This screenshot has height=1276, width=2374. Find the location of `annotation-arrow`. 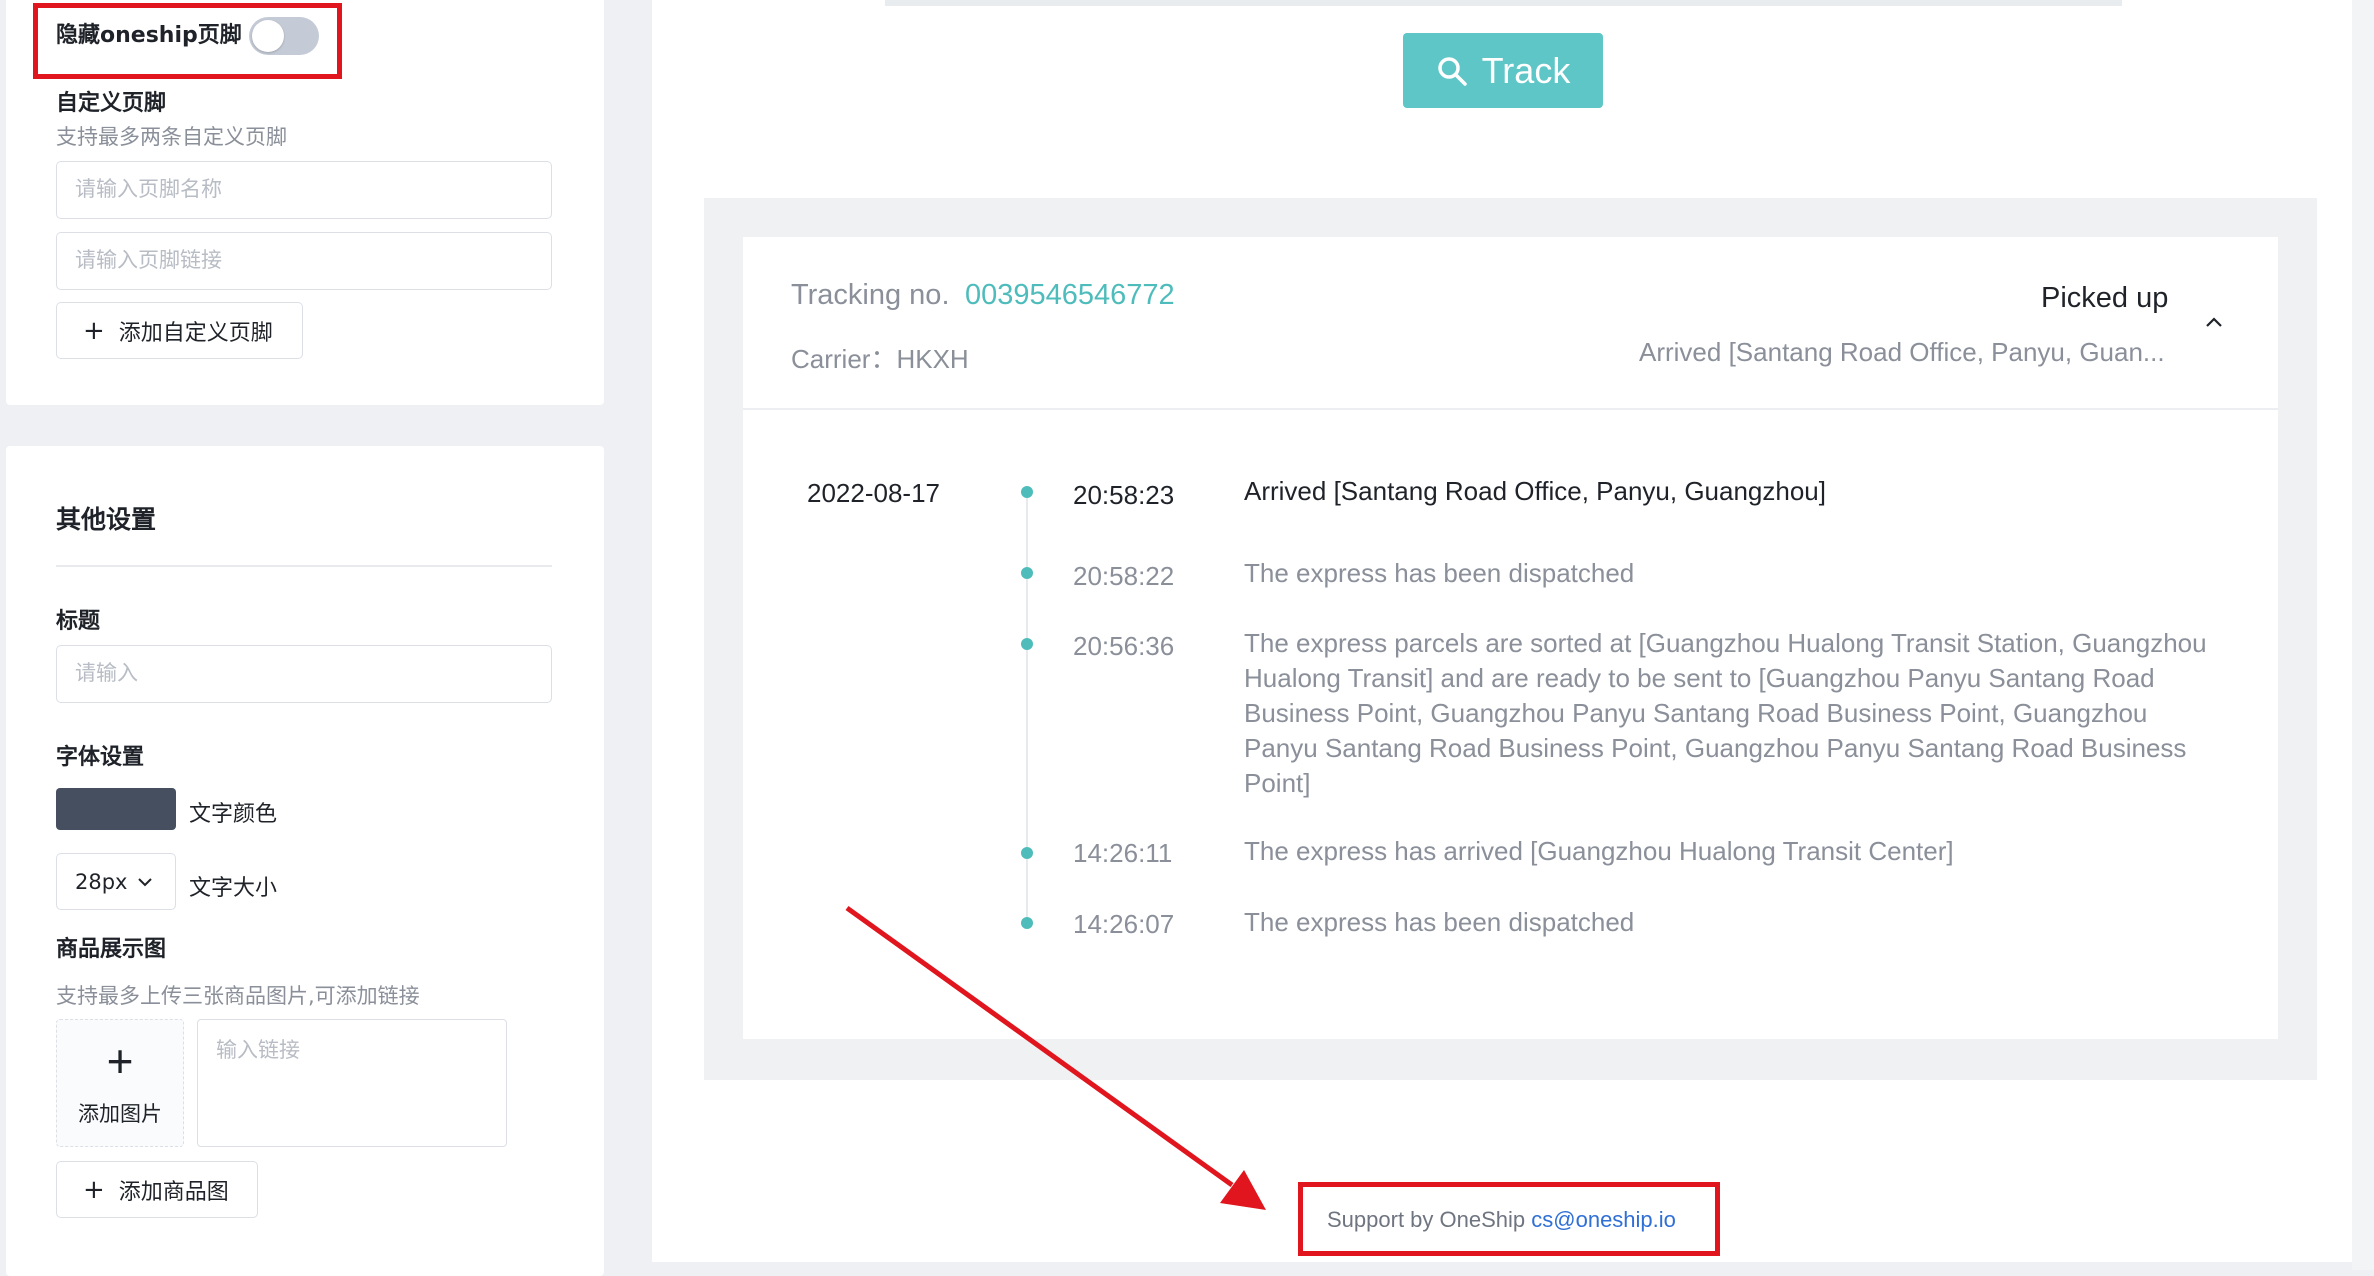

annotation-arrow is located at coordinates (1055, 1057).